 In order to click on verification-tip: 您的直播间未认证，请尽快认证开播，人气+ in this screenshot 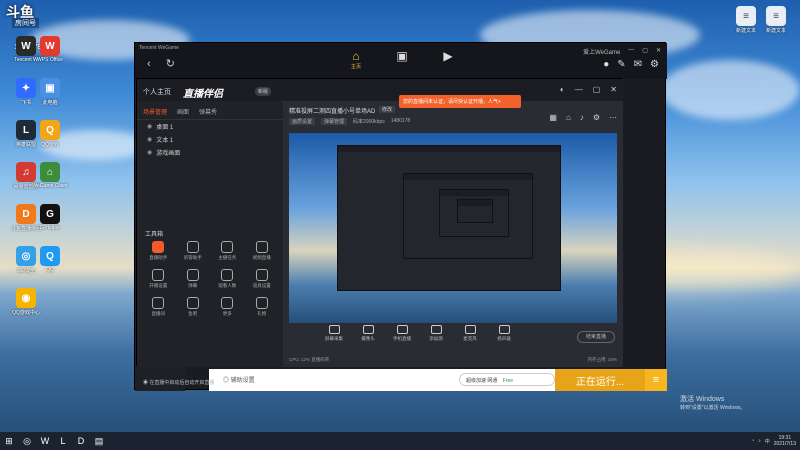, I will do `click(460, 101)`.